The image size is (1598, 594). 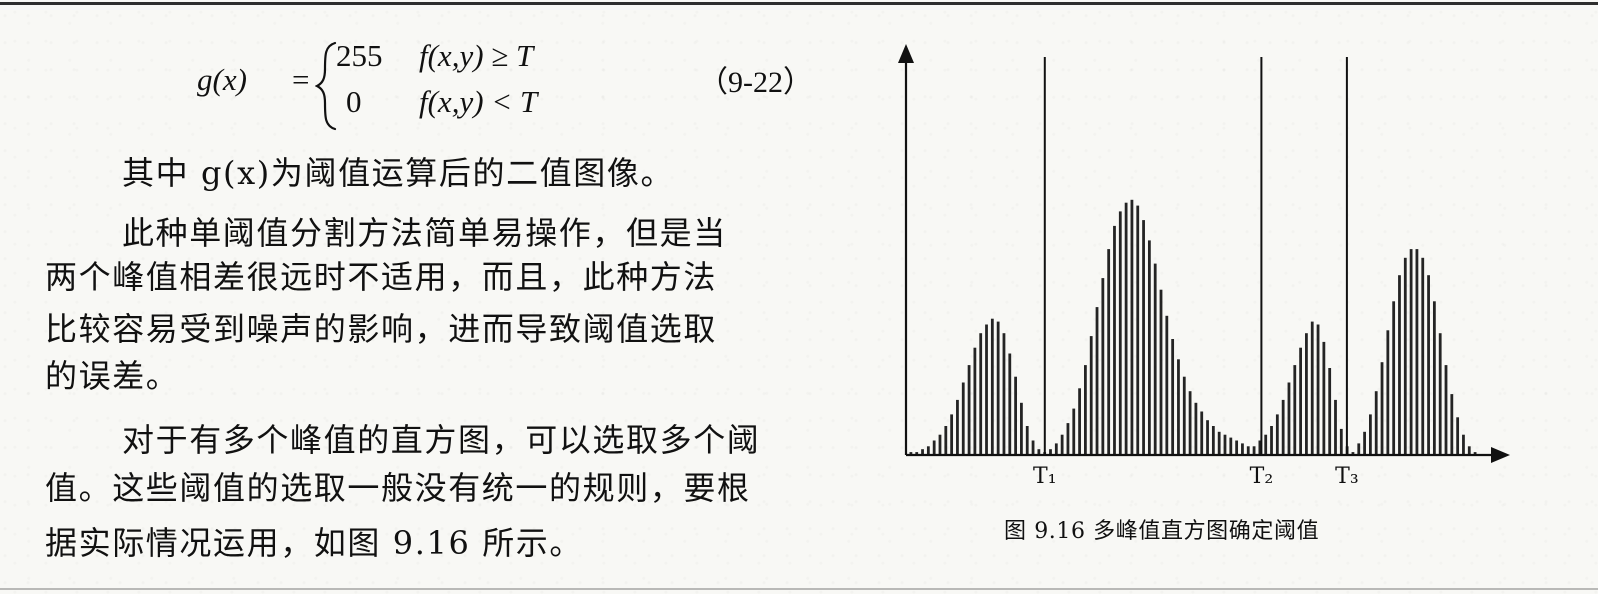 What do you see at coordinates (1262, 476) in the screenshot?
I see `threshold-label: T₂` at bounding box center [1262, 476].